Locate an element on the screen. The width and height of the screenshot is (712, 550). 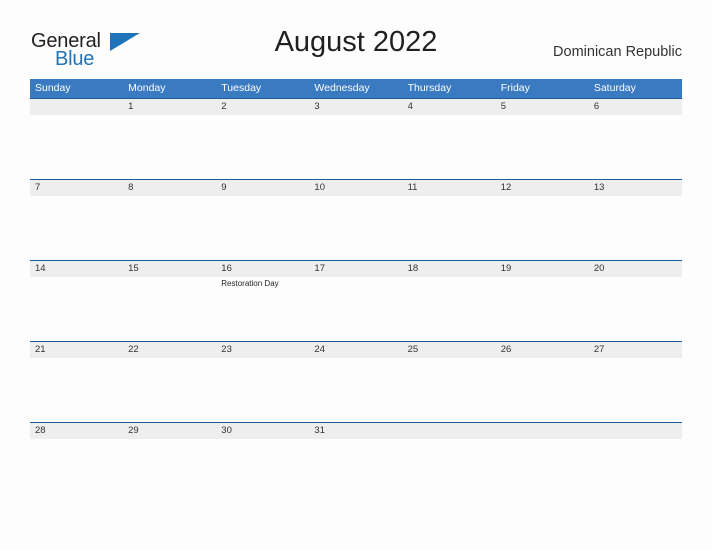
calendar-day-cell: 22 is located at coordinates (170, 381).